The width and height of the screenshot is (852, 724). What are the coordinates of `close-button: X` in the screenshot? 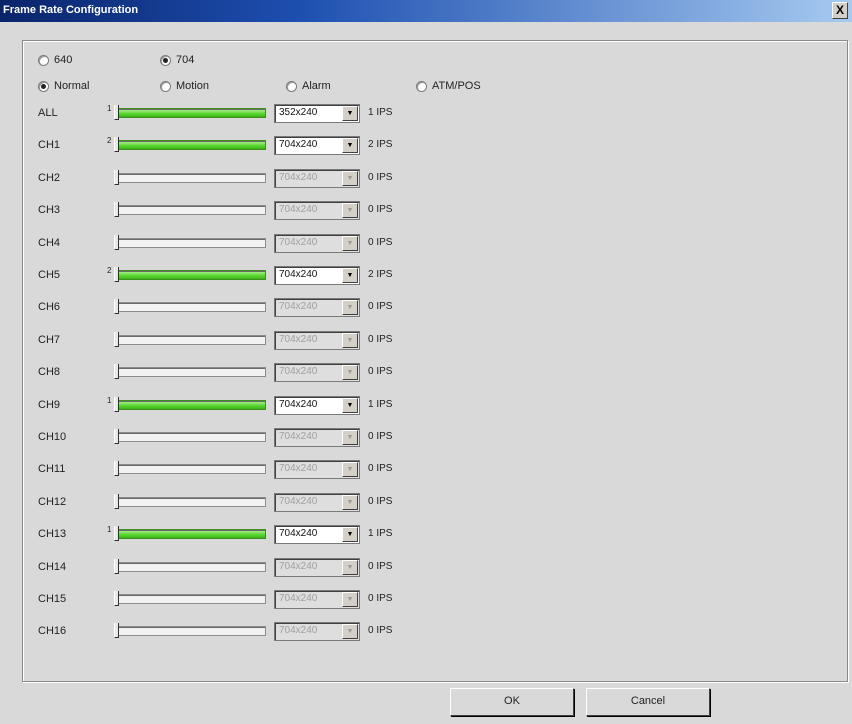 It's located at (840, 10).